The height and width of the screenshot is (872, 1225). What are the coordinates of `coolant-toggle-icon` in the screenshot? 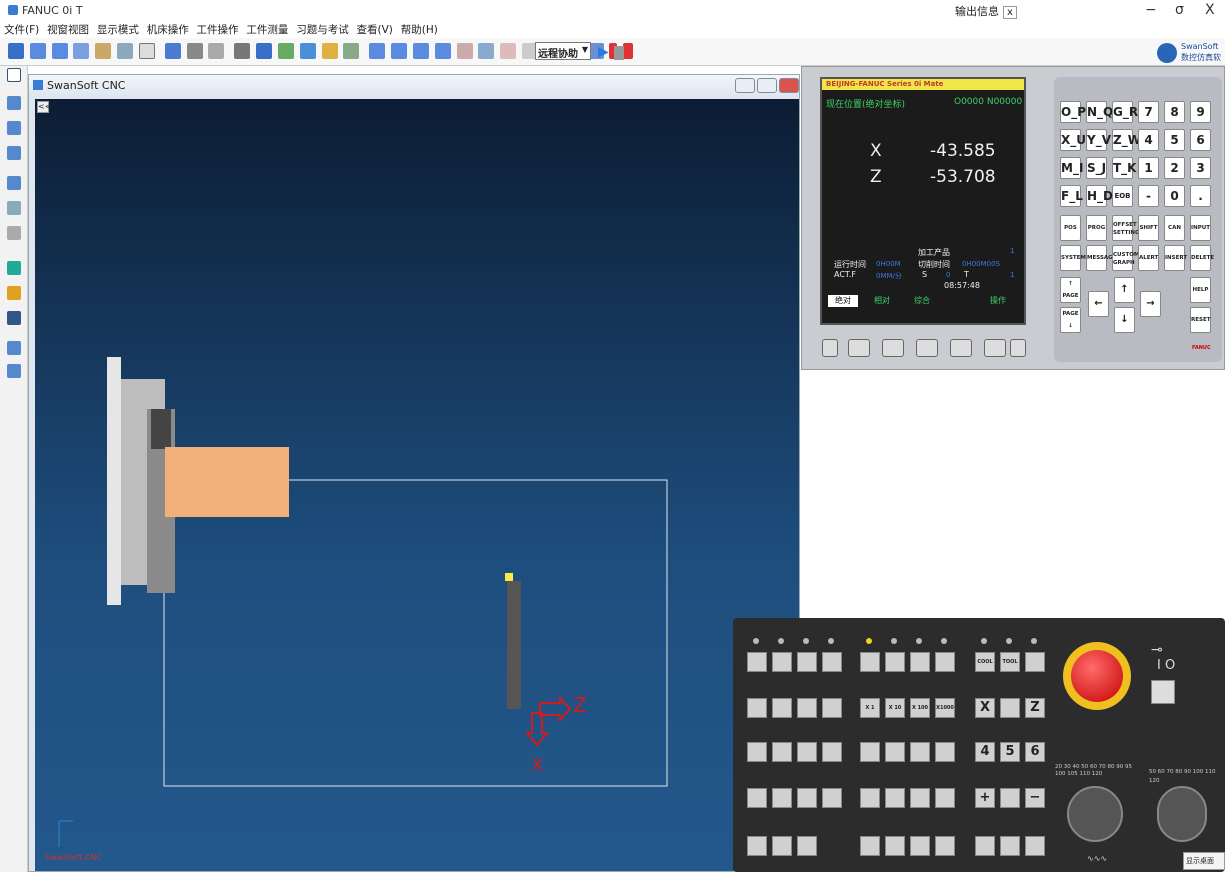 It's located at (14, 293).